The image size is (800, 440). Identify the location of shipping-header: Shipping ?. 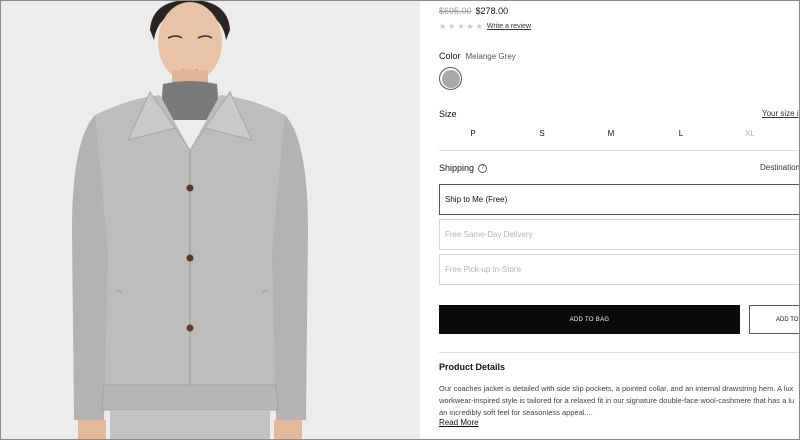
(463, 168).